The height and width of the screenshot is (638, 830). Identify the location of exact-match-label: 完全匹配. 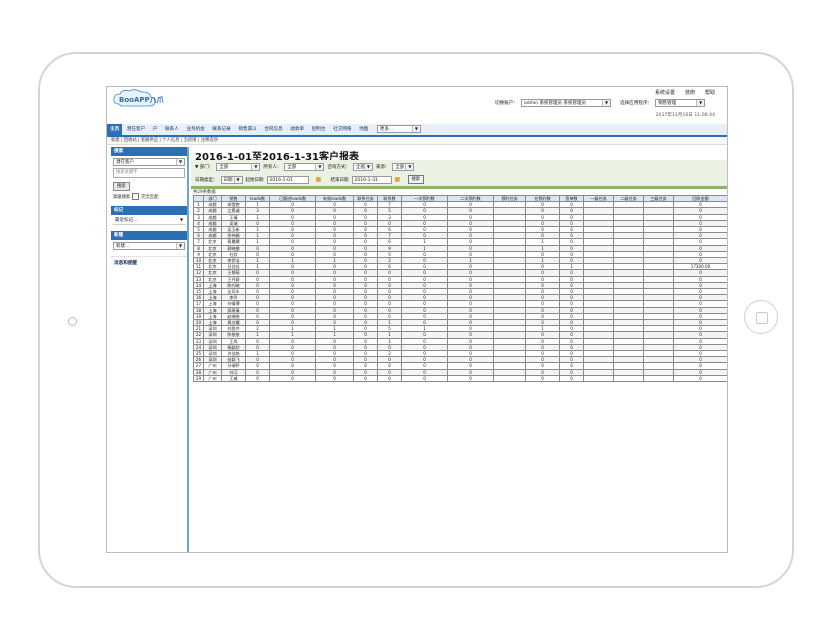
(150, 197).